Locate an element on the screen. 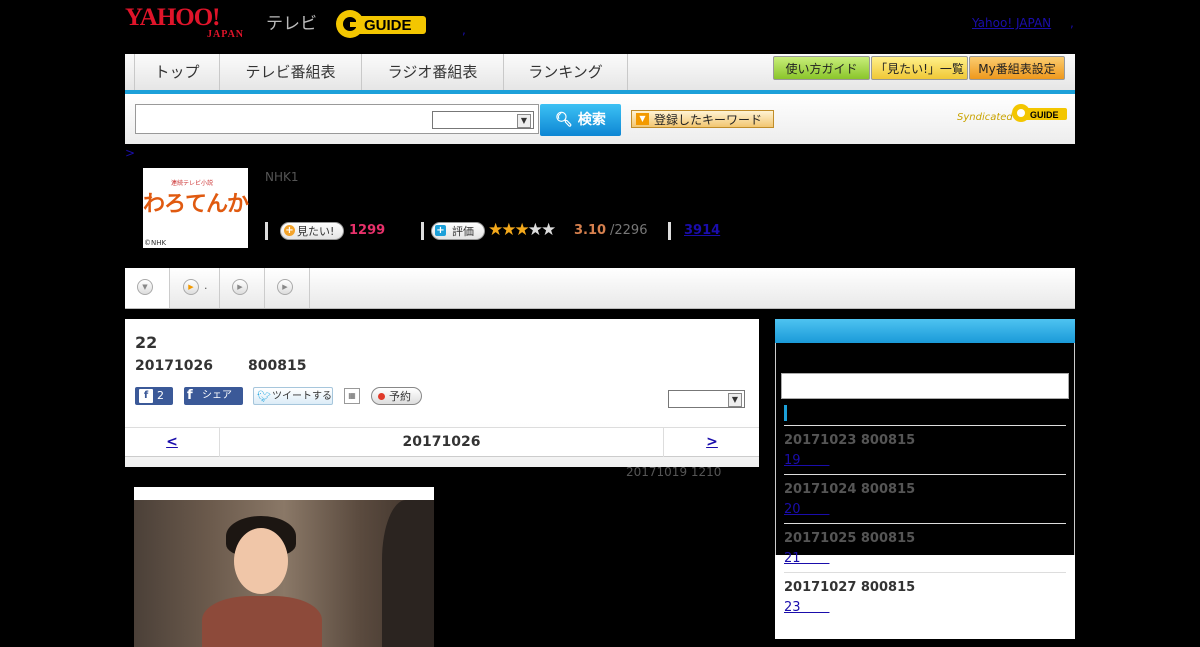 Image resolution: width=1200 pixels, height=647 pixels. episode-date: 20171026 is located at coordinates (174, 366).